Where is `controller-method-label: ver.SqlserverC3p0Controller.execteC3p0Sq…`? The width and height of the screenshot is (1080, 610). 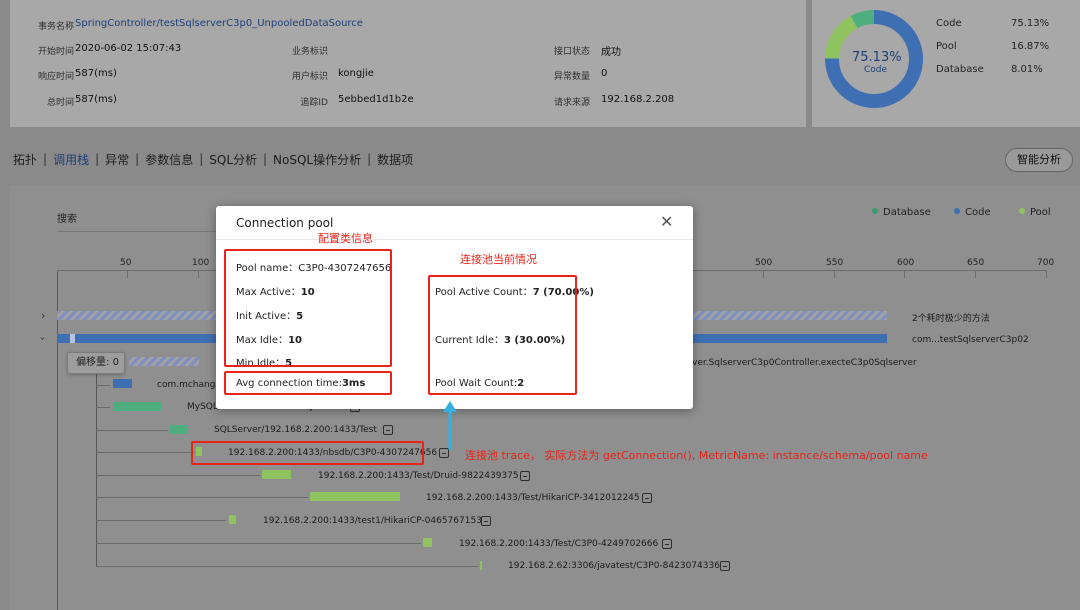
controller-method-label: ver.SqlserverC3p0Controller.execteC3p0Sq… is located at coordinates (804, 363).